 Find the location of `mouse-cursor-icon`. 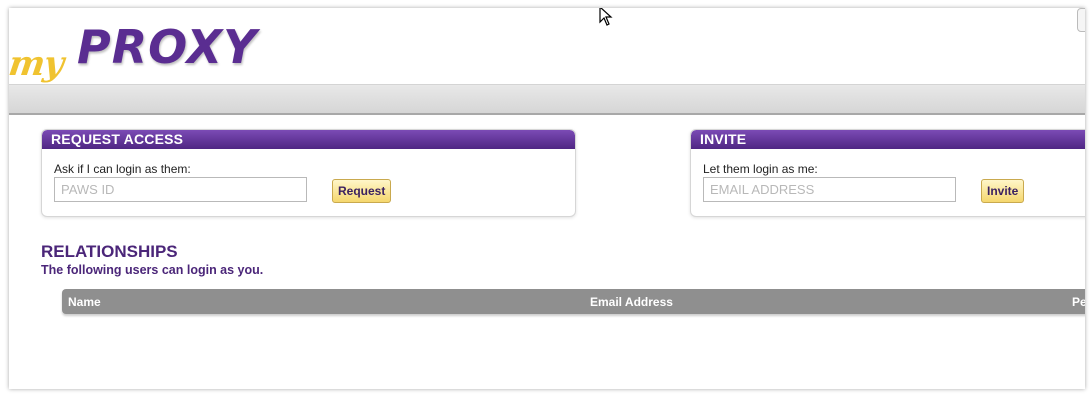

mouse-cursor-icon is located at coordinates (606, 17).